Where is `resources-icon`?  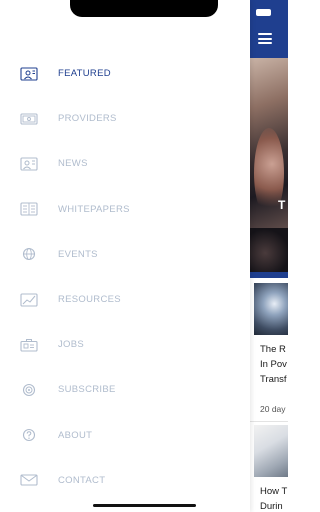 resources-icon is located at coordinates (29, 299).